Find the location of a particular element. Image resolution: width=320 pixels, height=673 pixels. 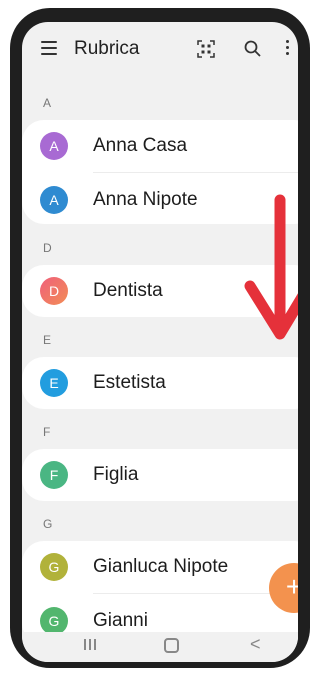

contact-name: Figlia is located at coordinates (116, 474).